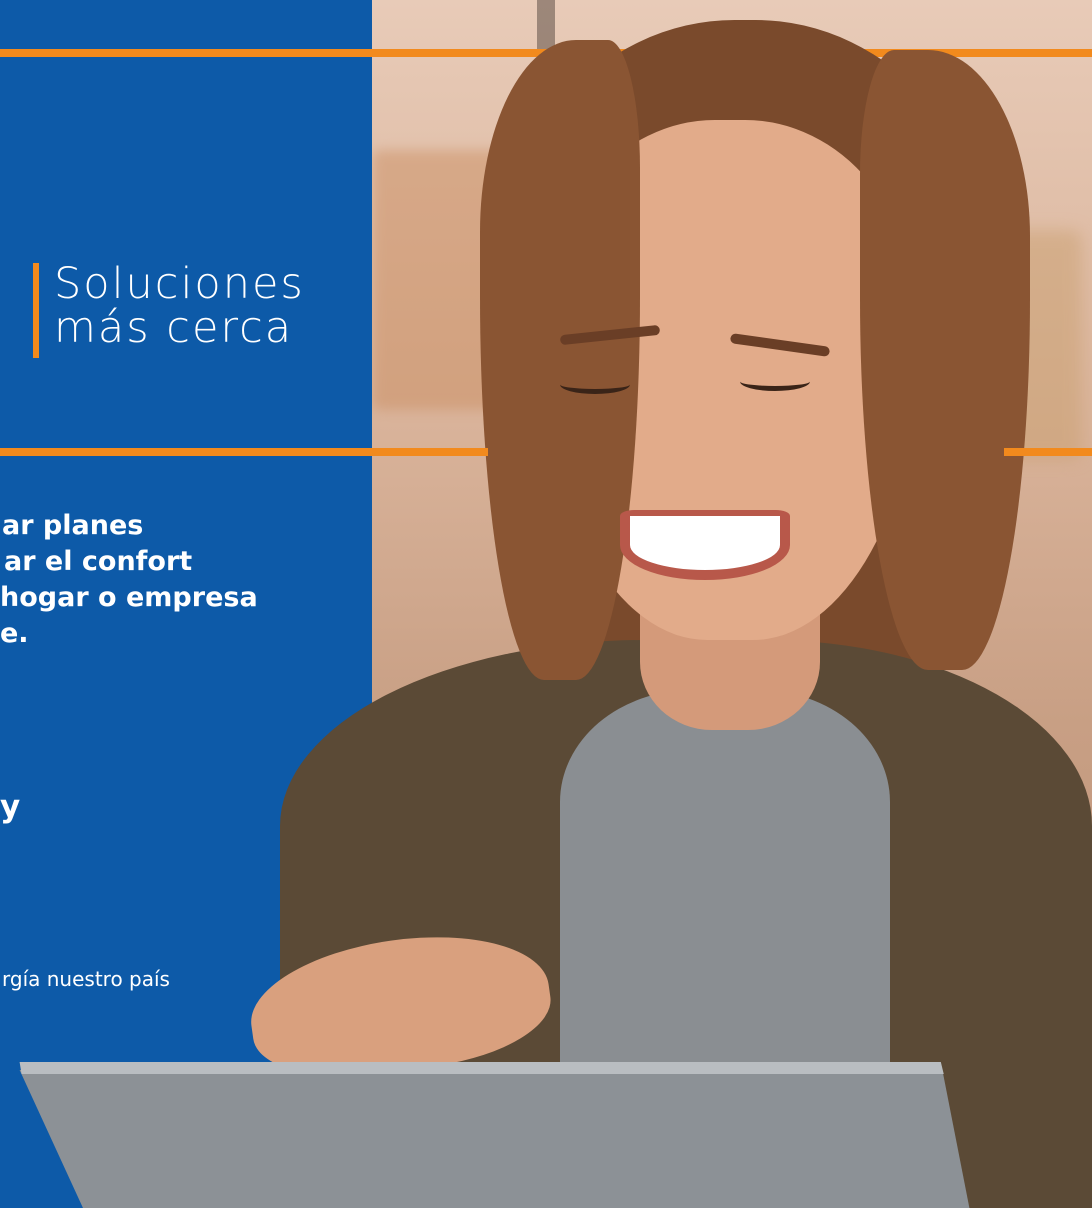 The height and width of the screenshot is (1208, 1092). I want to click on person-hair-left, so click(560, 360).